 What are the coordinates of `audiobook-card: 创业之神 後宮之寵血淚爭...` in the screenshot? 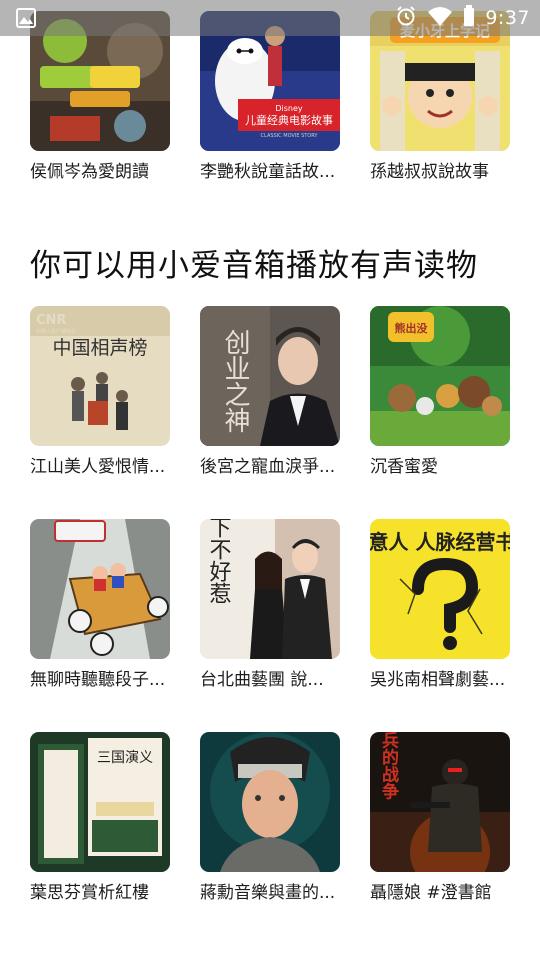 It's located at (270, 392).